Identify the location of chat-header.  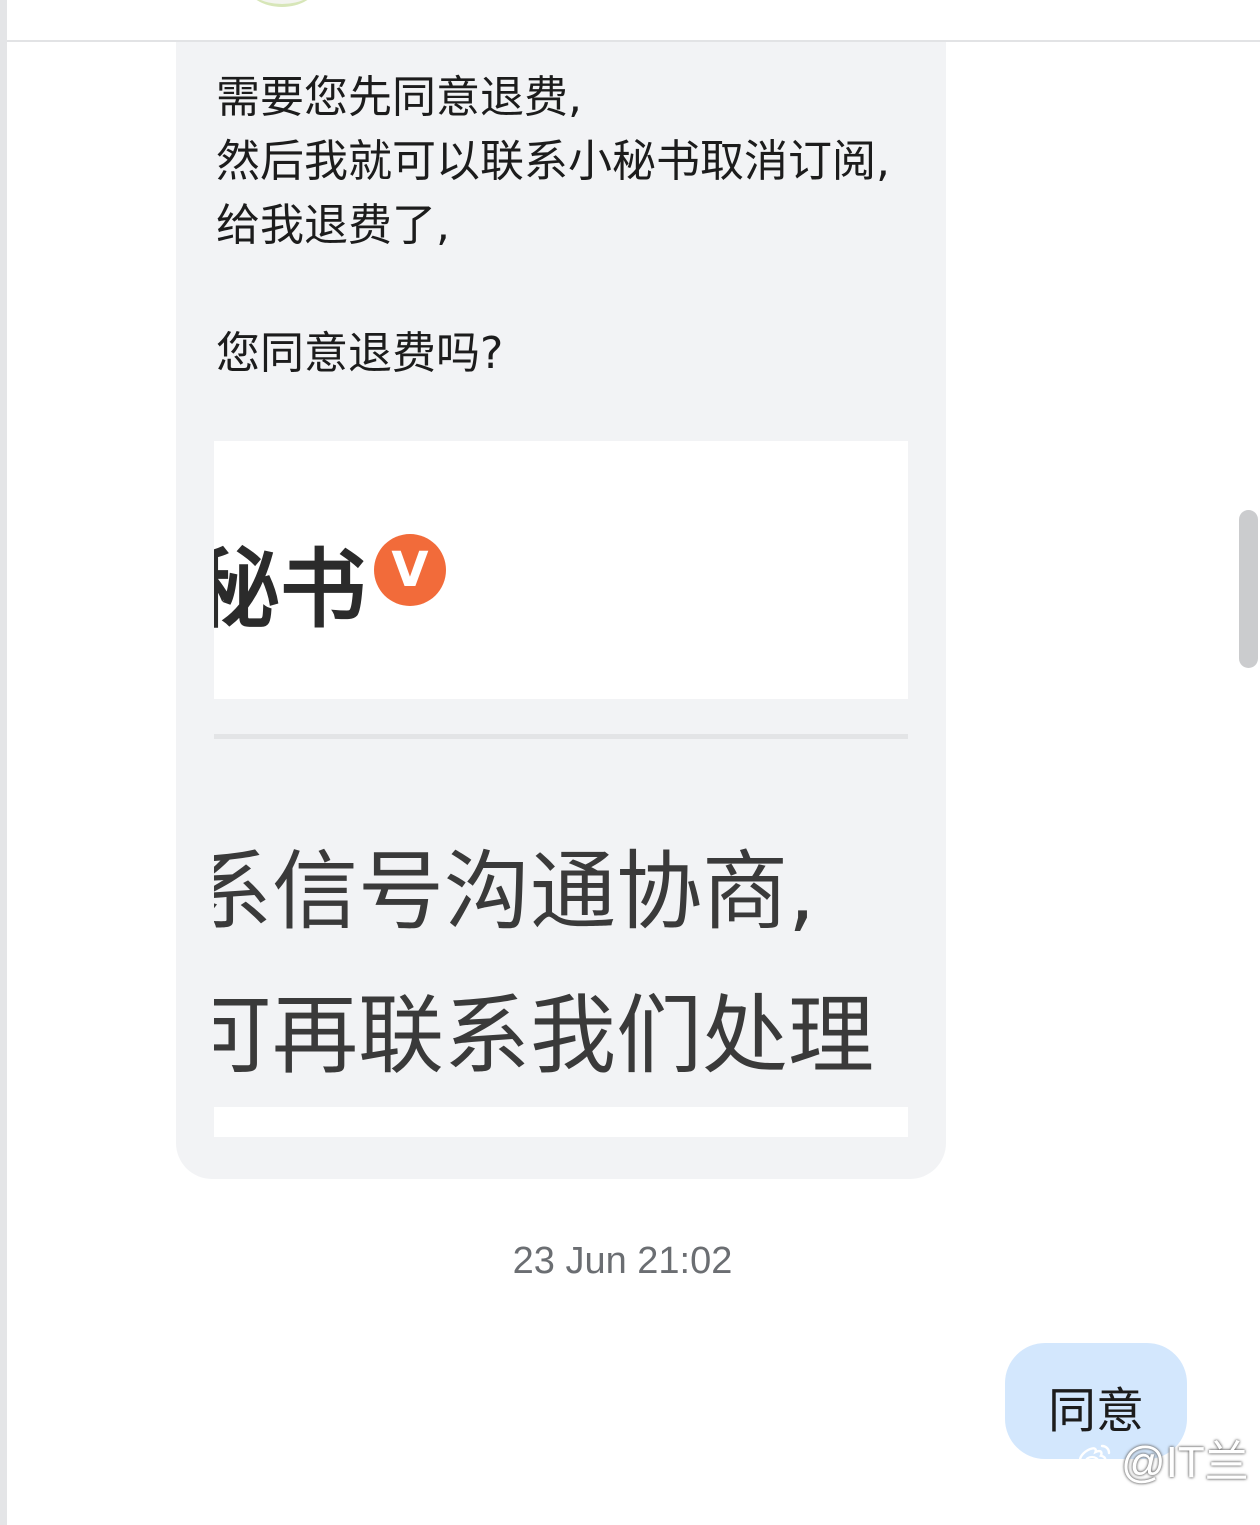
(633, 21).